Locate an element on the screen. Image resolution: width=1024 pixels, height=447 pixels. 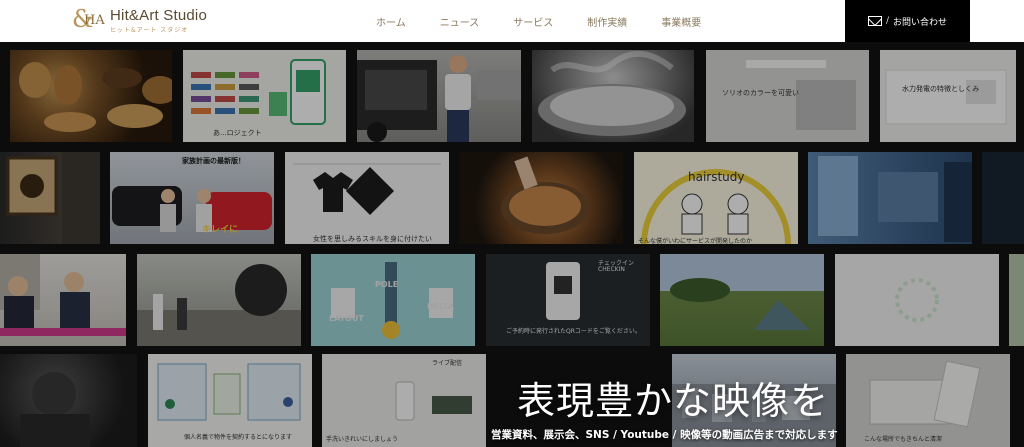
tile-wood-sign is located at coordinates (50, 198).